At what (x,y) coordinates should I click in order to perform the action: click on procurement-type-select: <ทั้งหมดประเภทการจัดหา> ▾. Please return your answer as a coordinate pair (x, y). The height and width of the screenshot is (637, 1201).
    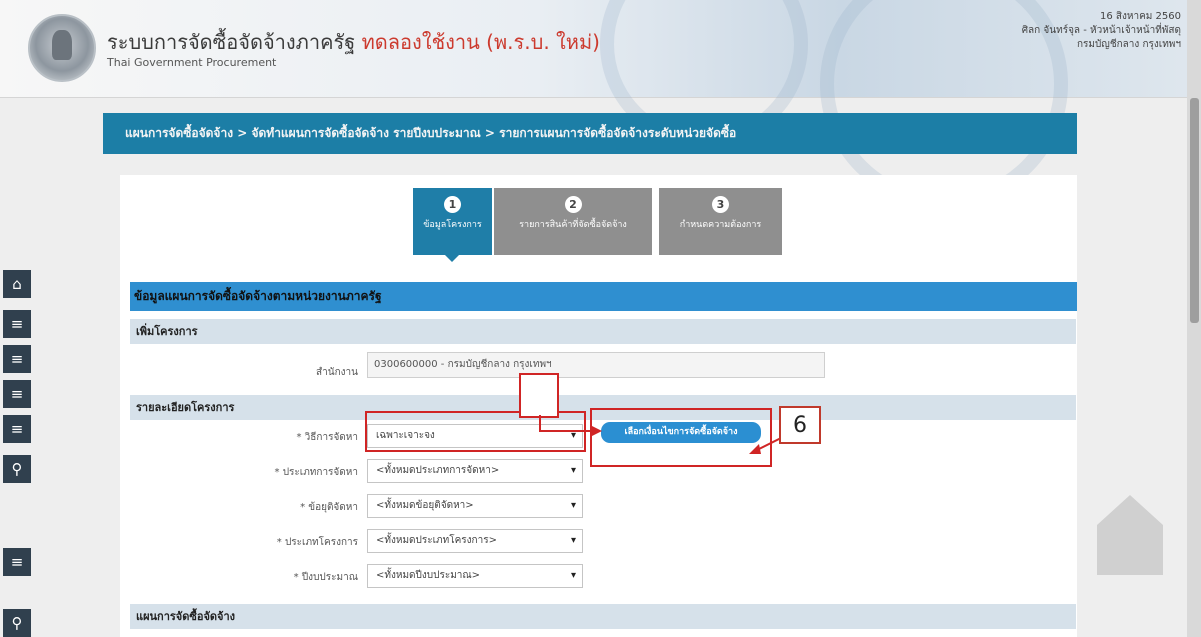
    Looking at the image, I should click on (475, 471).